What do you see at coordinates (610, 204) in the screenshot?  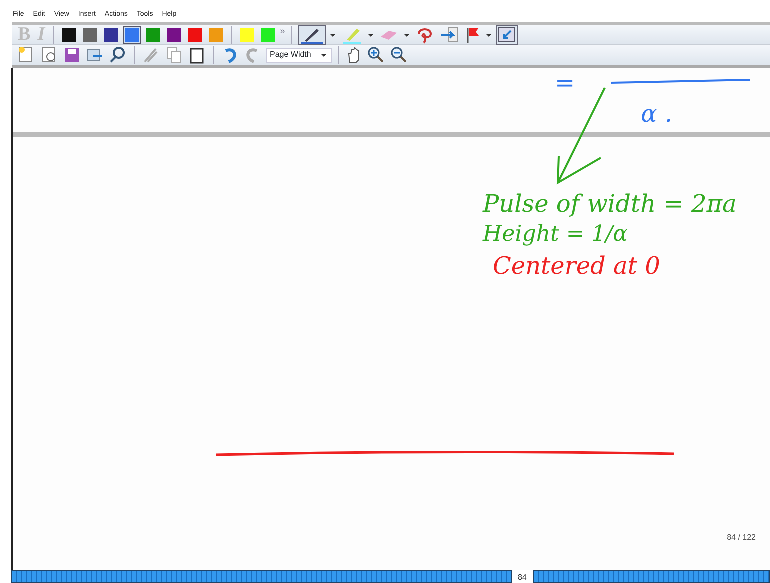 I see `handwritten-note: Pulse of width = 2πa` at bounding box center [610, 204].